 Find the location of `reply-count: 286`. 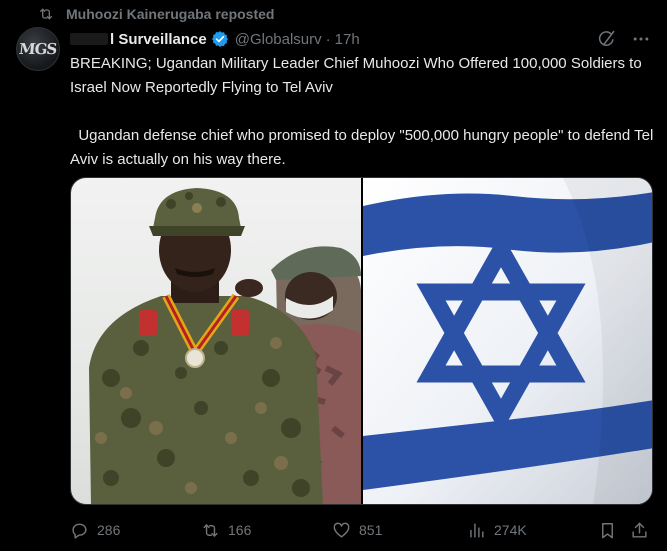

reply-count: 286 is located at coordinates (109, 530).